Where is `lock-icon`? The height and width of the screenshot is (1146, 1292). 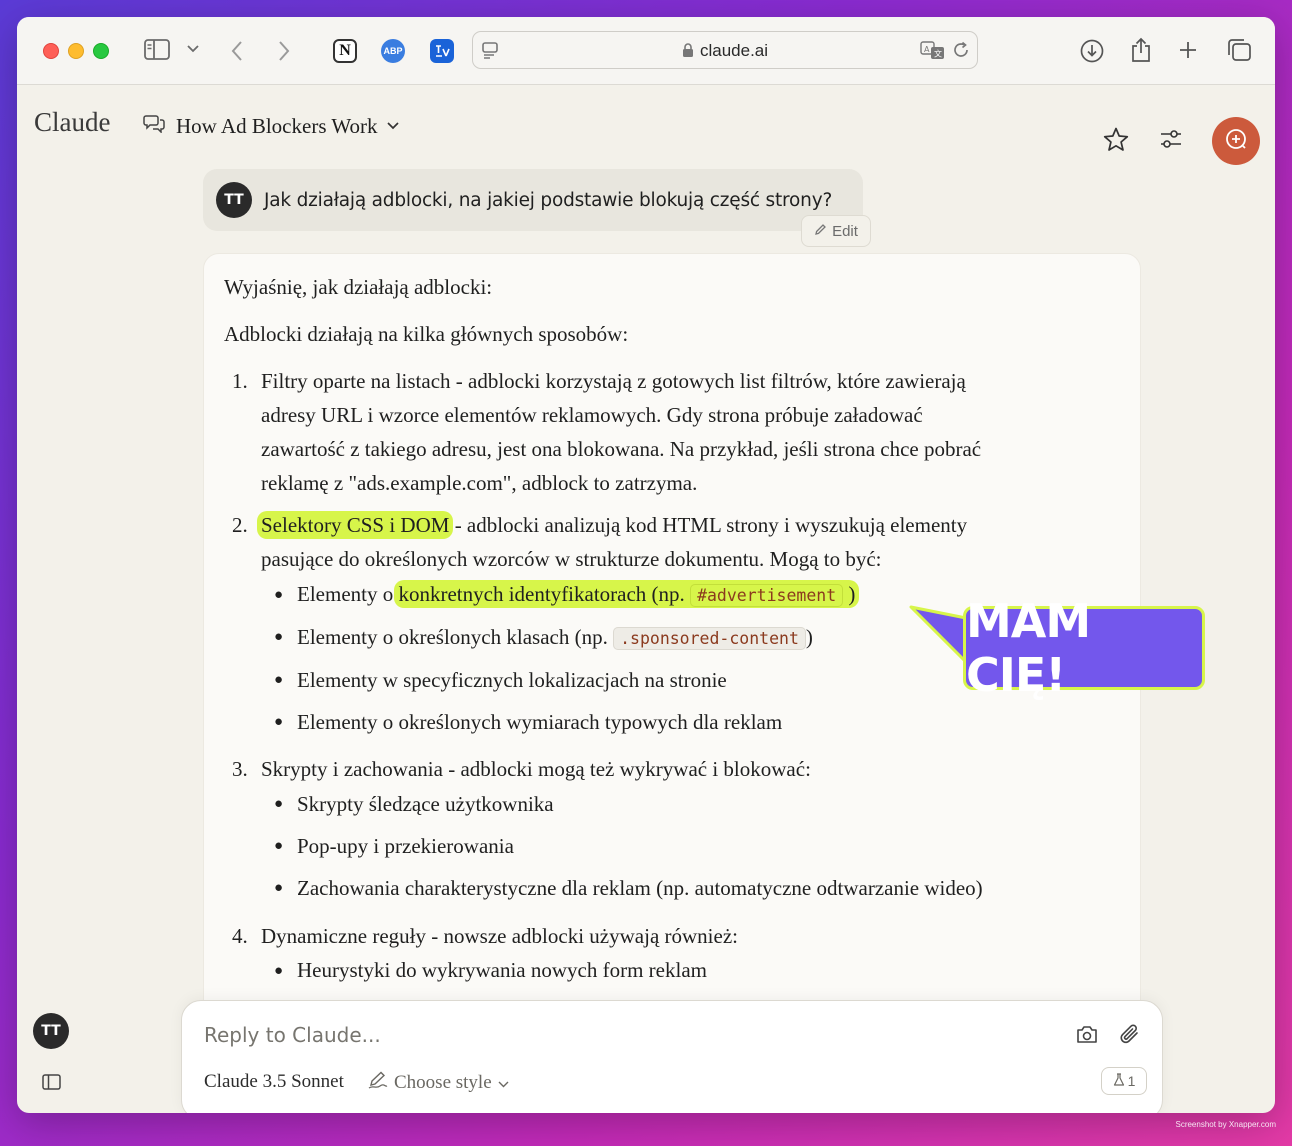 lock-icon is located at coordinates (688, 53).